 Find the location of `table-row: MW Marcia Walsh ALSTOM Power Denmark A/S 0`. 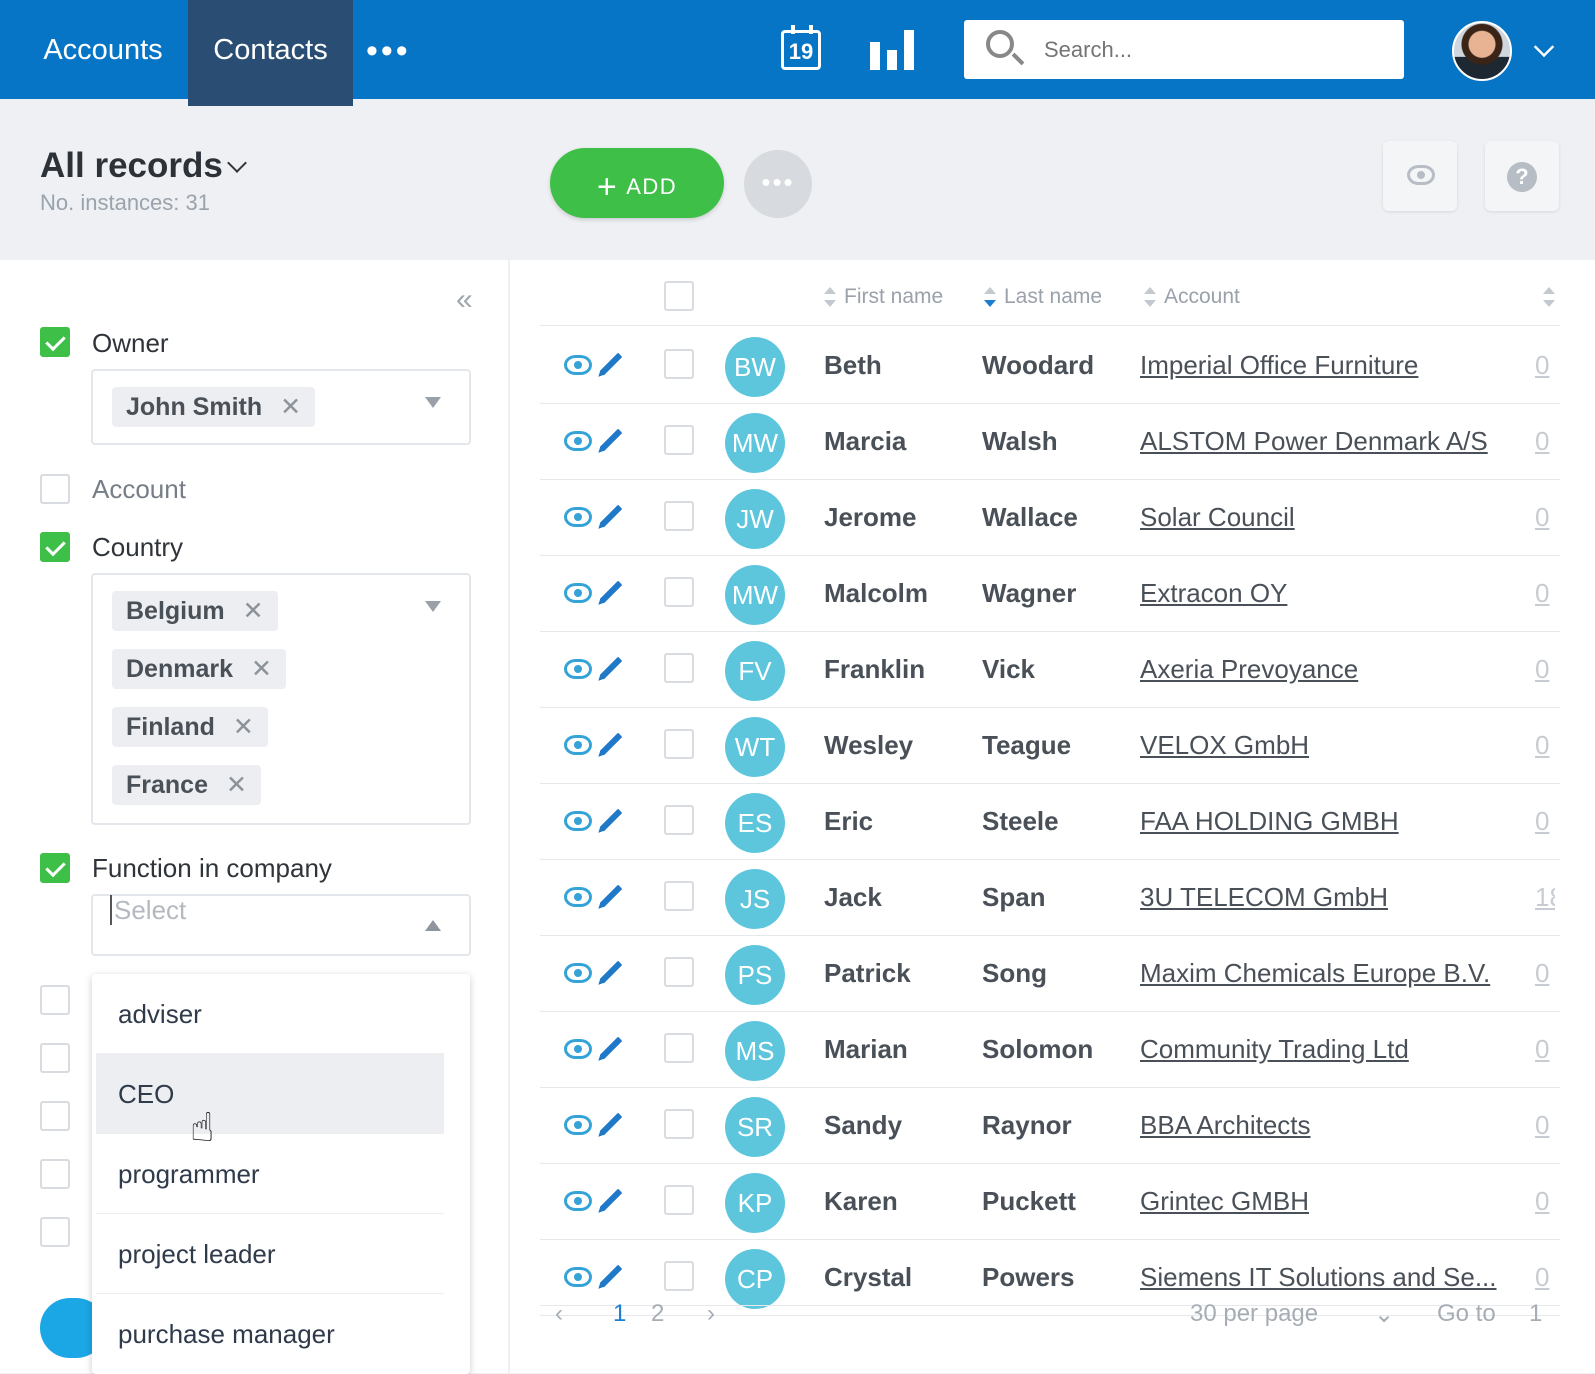

table-row: MW Marcia Walsh ALSTOM Power Denmark A/S 0 is located at coordinates (1050, 441).